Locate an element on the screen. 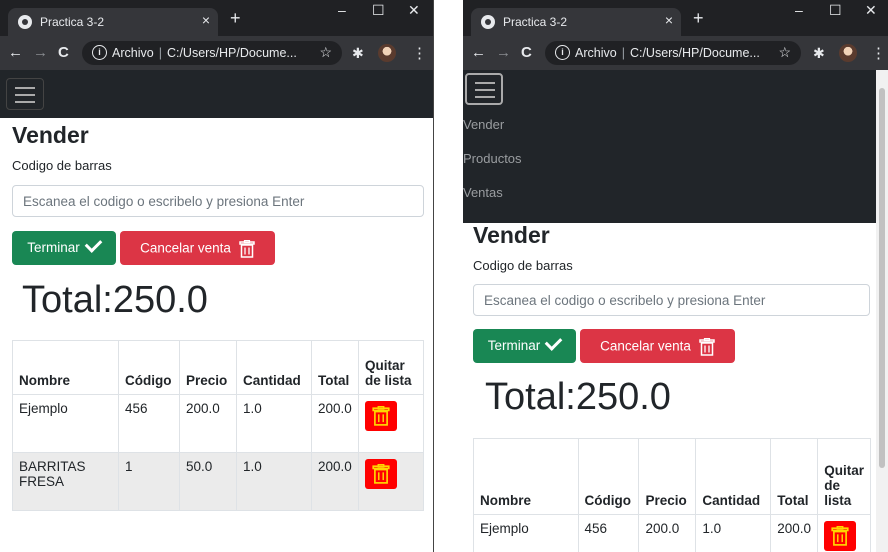 The width and height of the screenshot is (888, 552). scrollbar-thumb is located at coordinates (882, 278).